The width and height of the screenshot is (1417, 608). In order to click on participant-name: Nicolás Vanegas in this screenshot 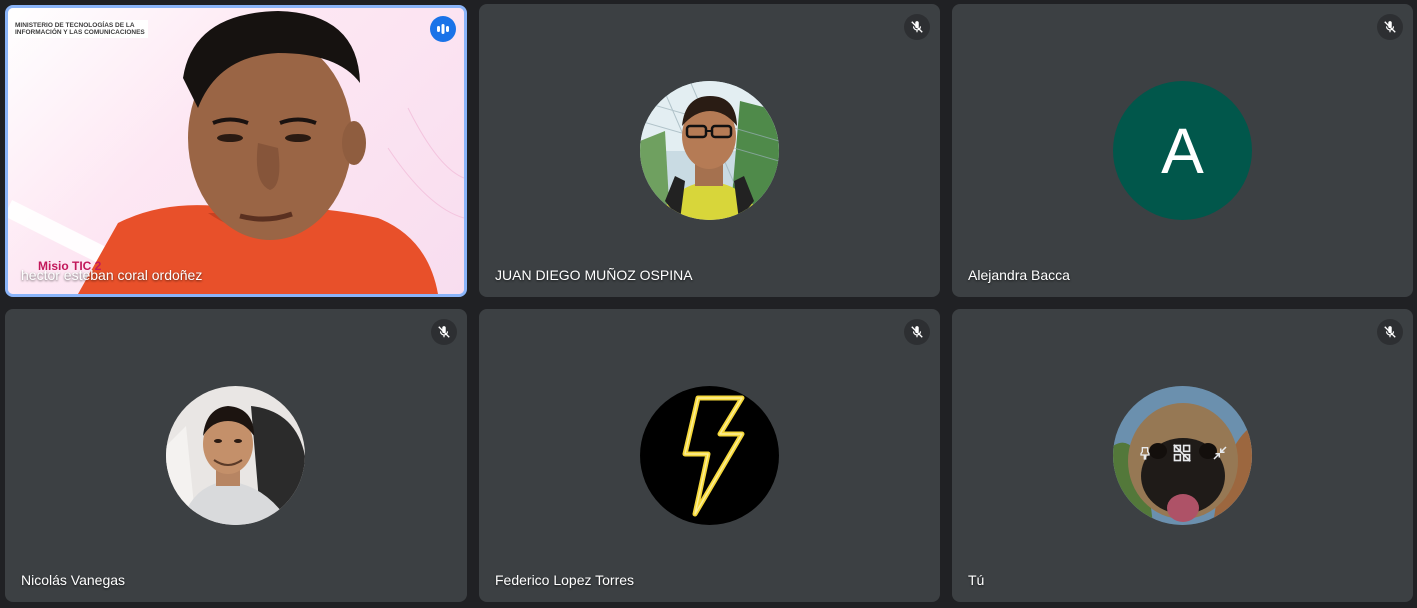, I will do `click(73, 580)`.